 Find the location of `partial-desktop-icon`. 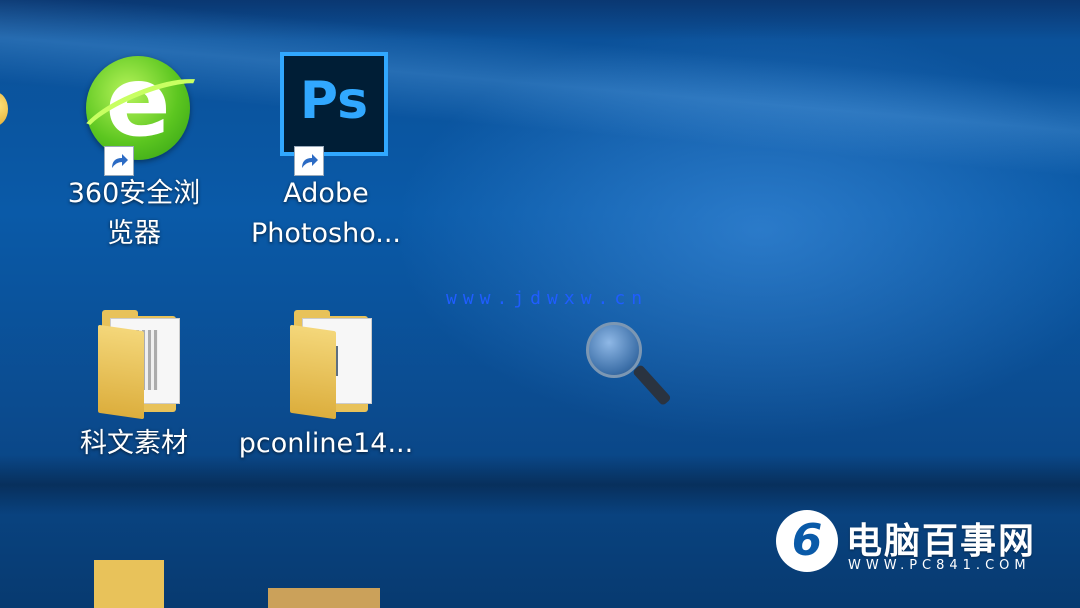

partial-desktop-icon is located at coordinates (4, 109).